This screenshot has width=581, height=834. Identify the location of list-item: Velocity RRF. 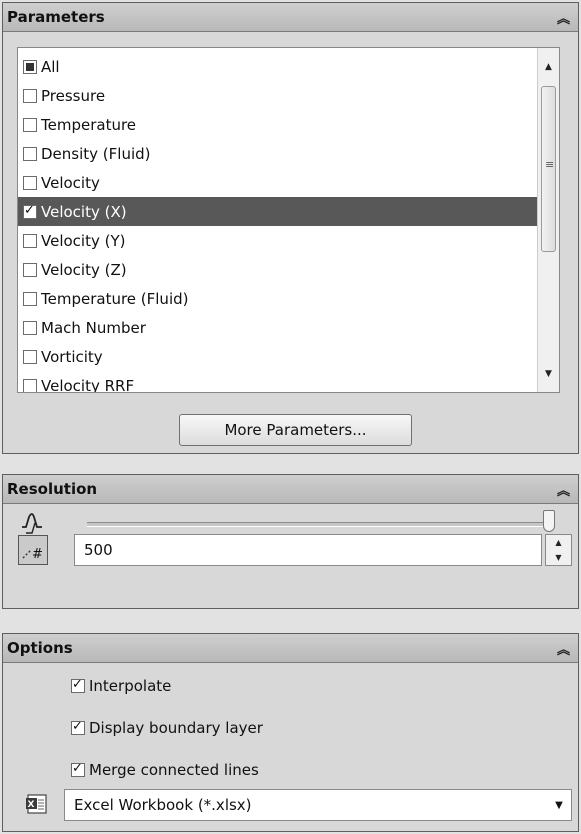
(278, 382).